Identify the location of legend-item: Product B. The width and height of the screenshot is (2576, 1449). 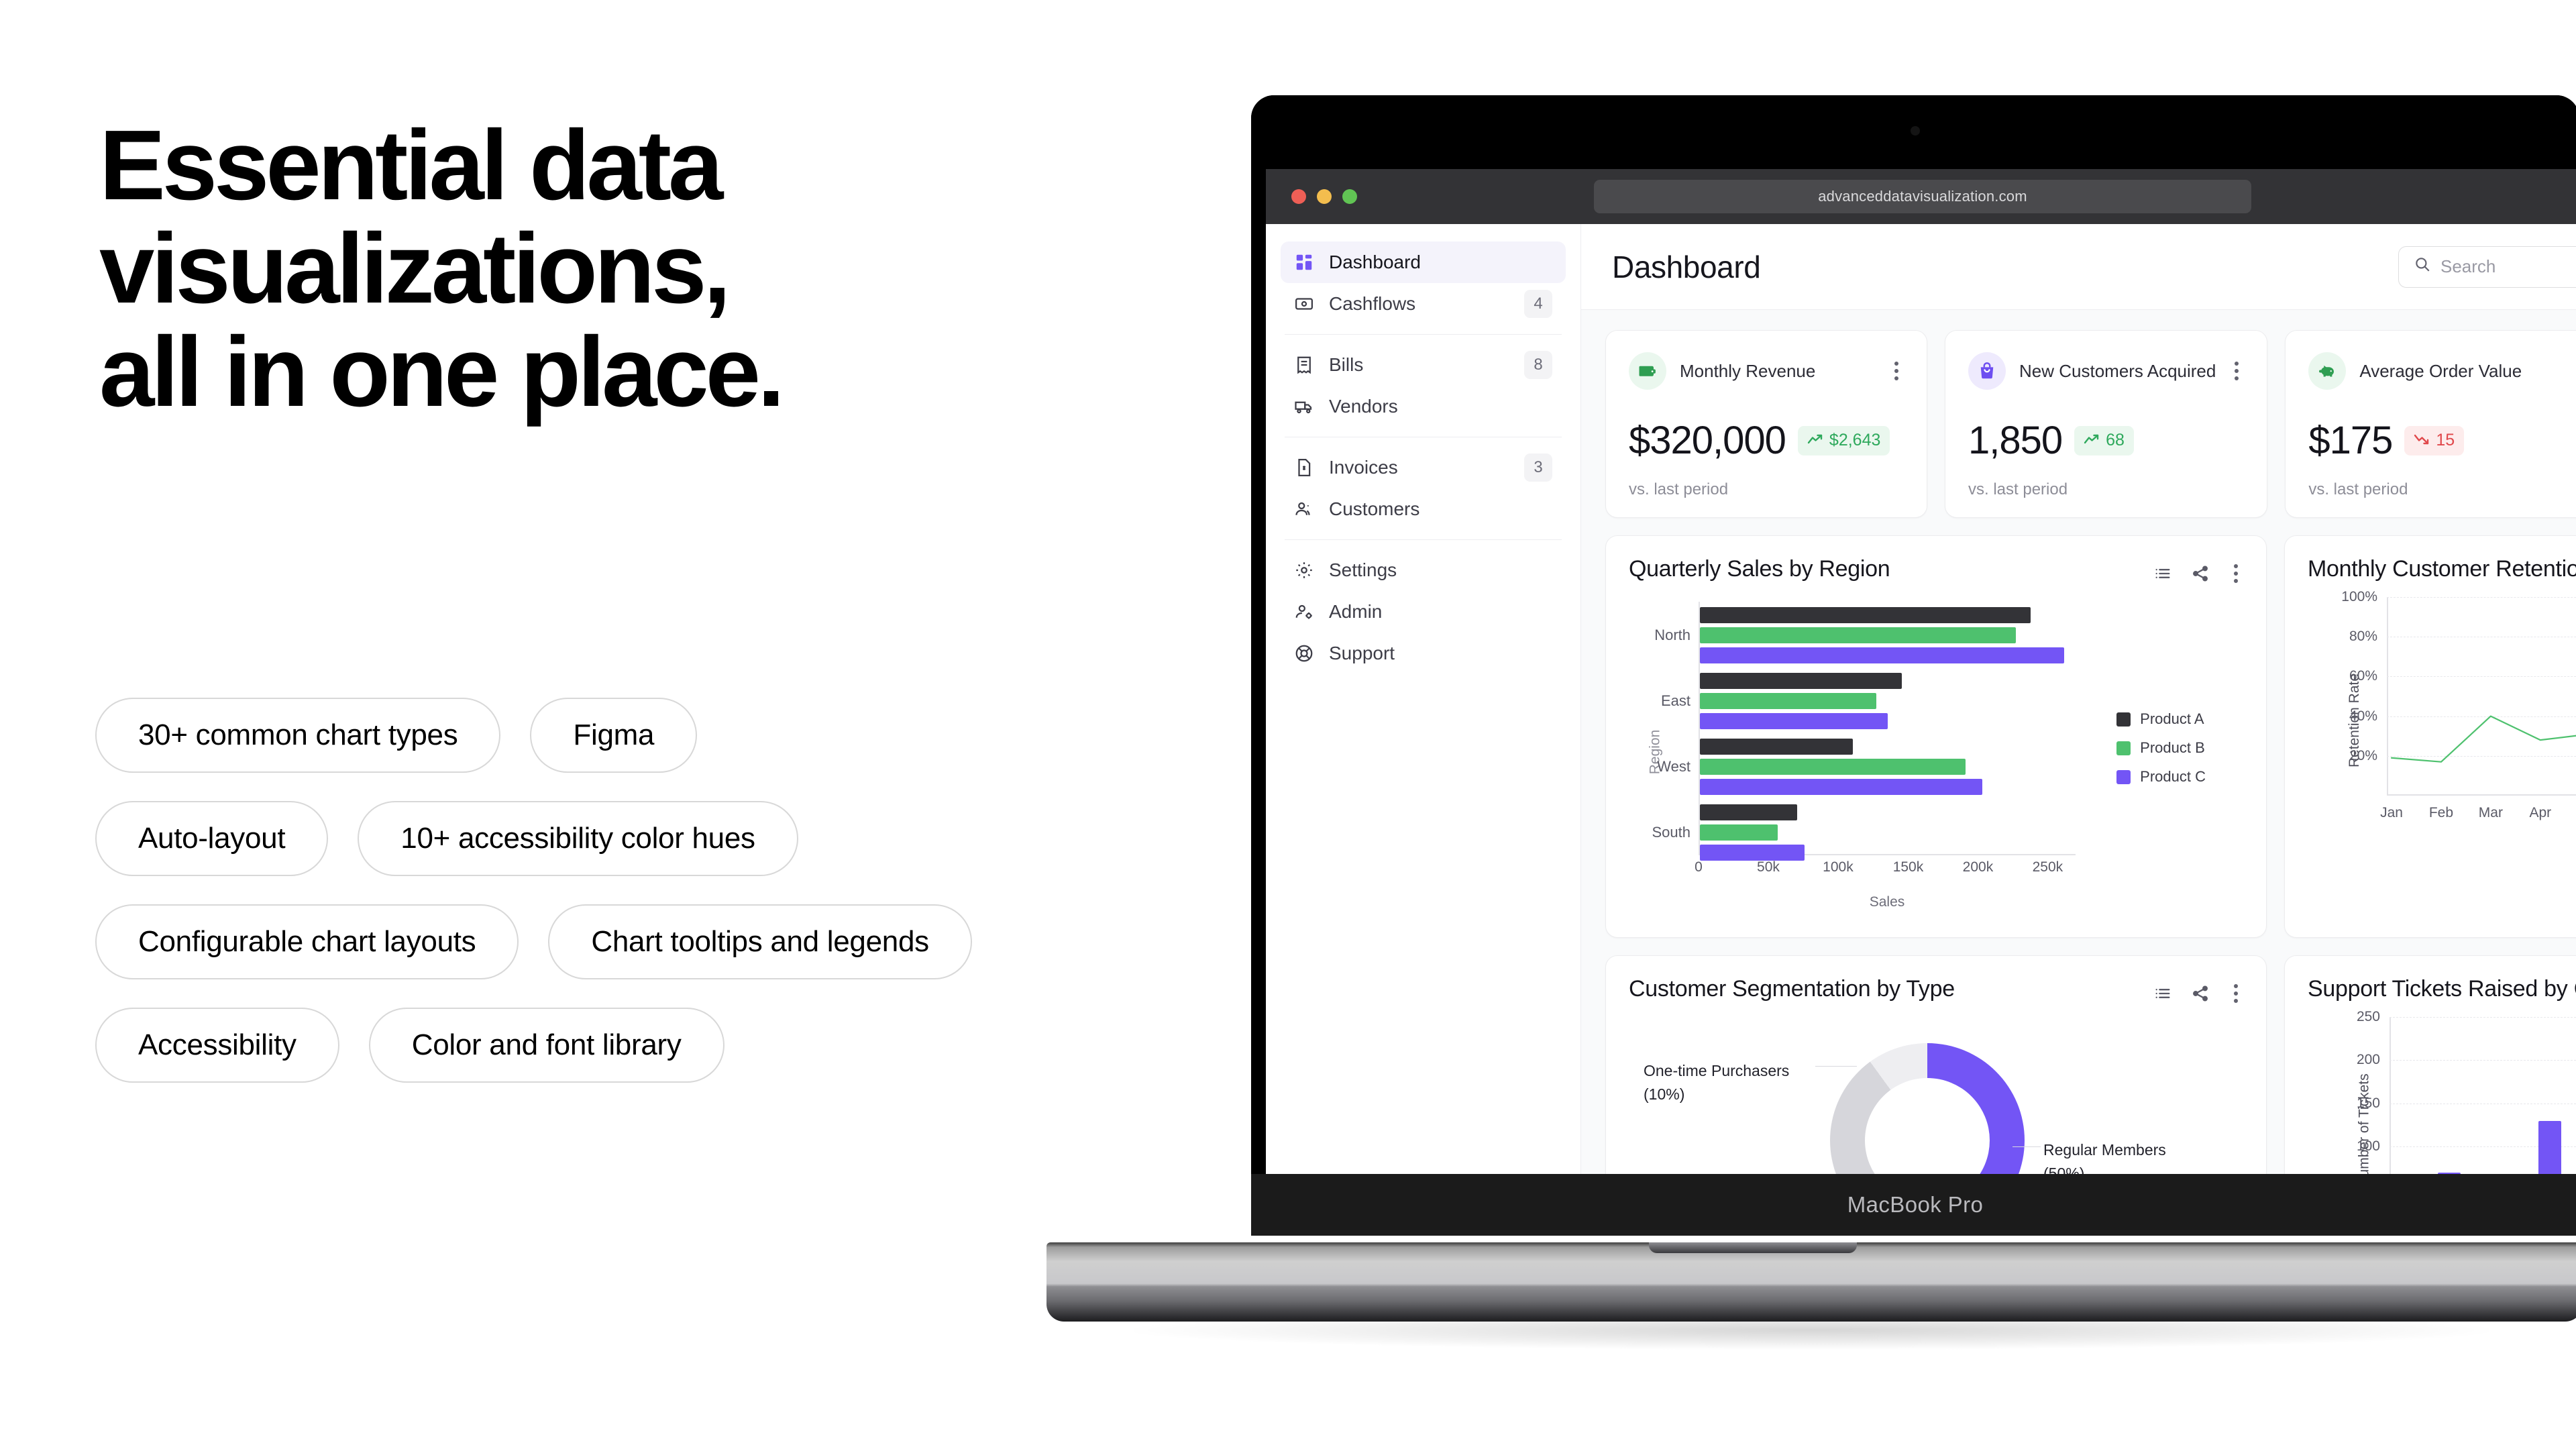
(2161, 748).